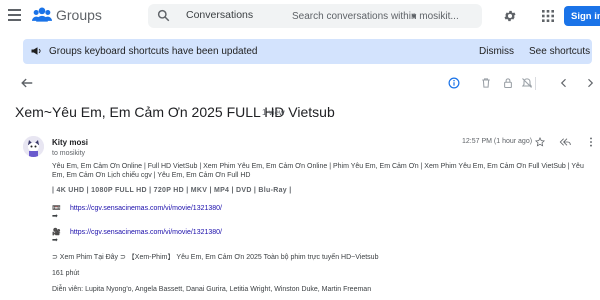 Image resolution: width=600 pixels, height=300 pixels. I want to click on delete-icon, so click(486, 83).